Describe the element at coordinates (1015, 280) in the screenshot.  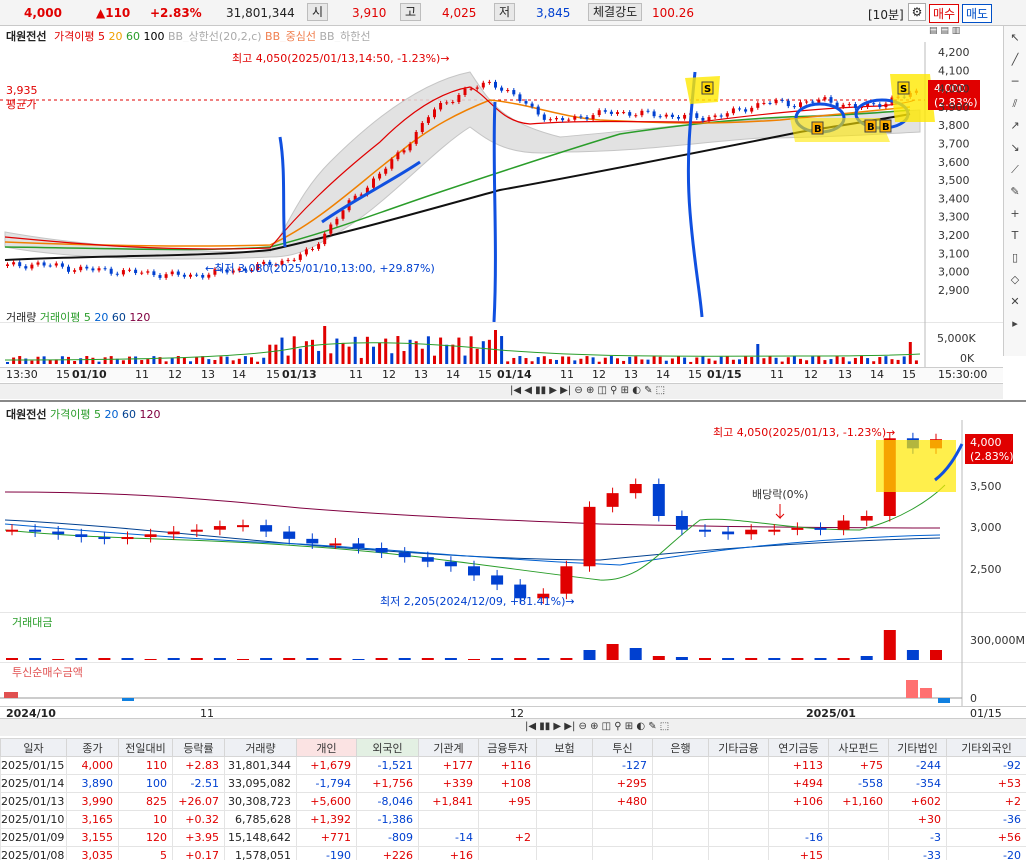
I see `shape-tool-icon: ◇` at that location.